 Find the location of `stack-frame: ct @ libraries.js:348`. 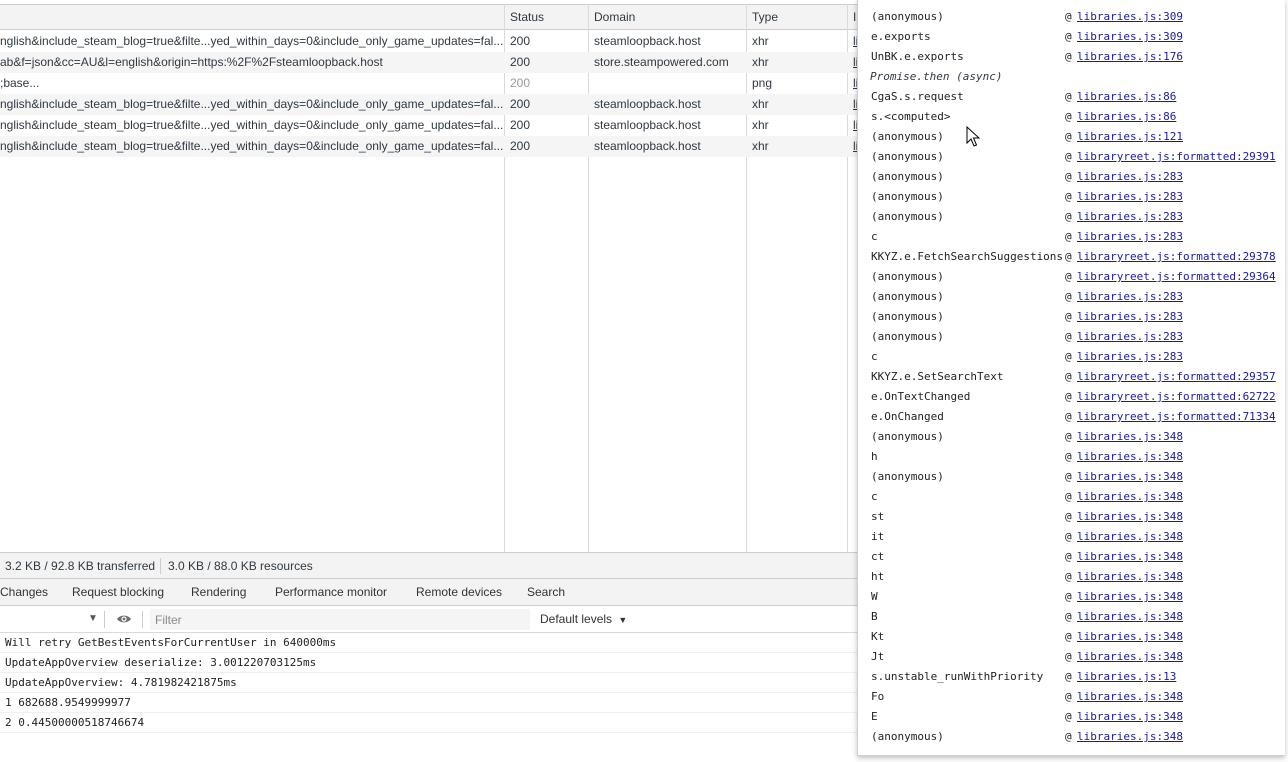

stack-frame: ct @ libraries.js:348 is located at coordinates (1071, 557).